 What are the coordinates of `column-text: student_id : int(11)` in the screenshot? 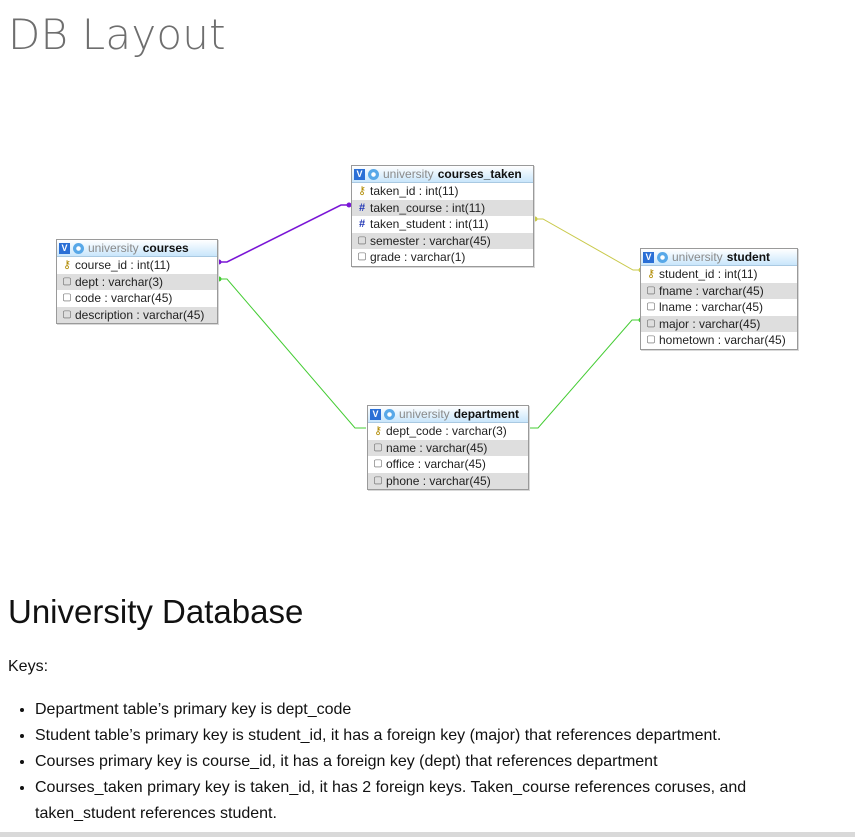 It's located at (708, 274).